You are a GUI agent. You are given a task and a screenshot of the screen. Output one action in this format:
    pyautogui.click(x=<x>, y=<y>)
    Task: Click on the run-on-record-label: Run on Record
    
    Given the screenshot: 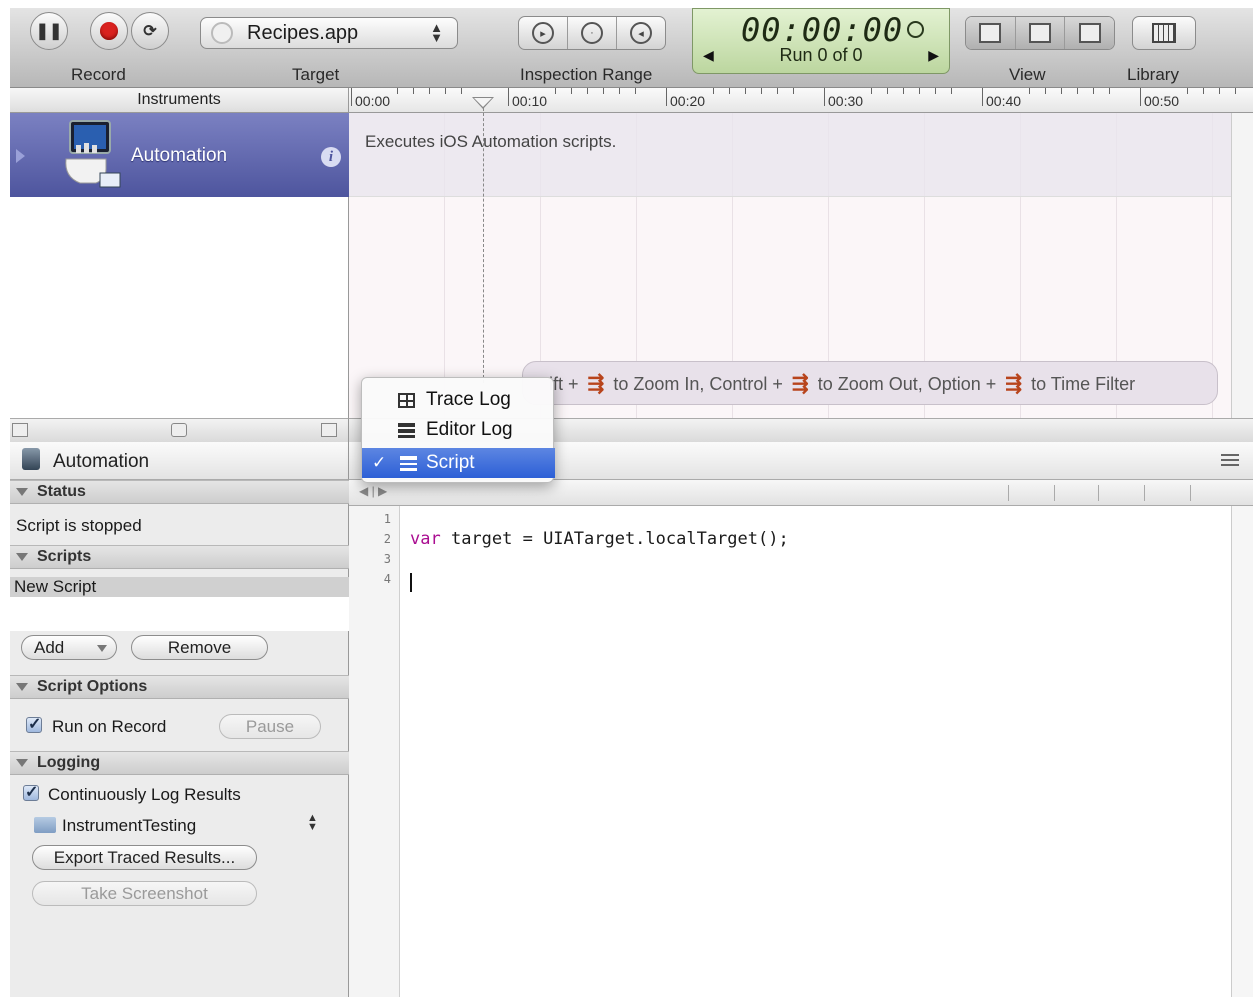 What is the action you would take?
    pyautogui.click(x=109, y=726)
    